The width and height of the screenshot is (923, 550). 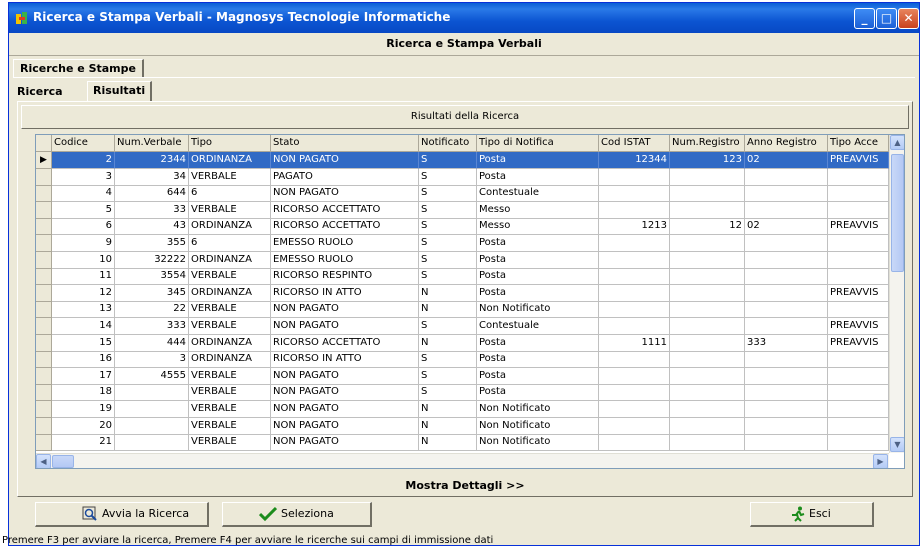 What do you see at coordinates (83, 376) in the screenshot?
I see `table-cell: 17` at bounding box center [83, 376].